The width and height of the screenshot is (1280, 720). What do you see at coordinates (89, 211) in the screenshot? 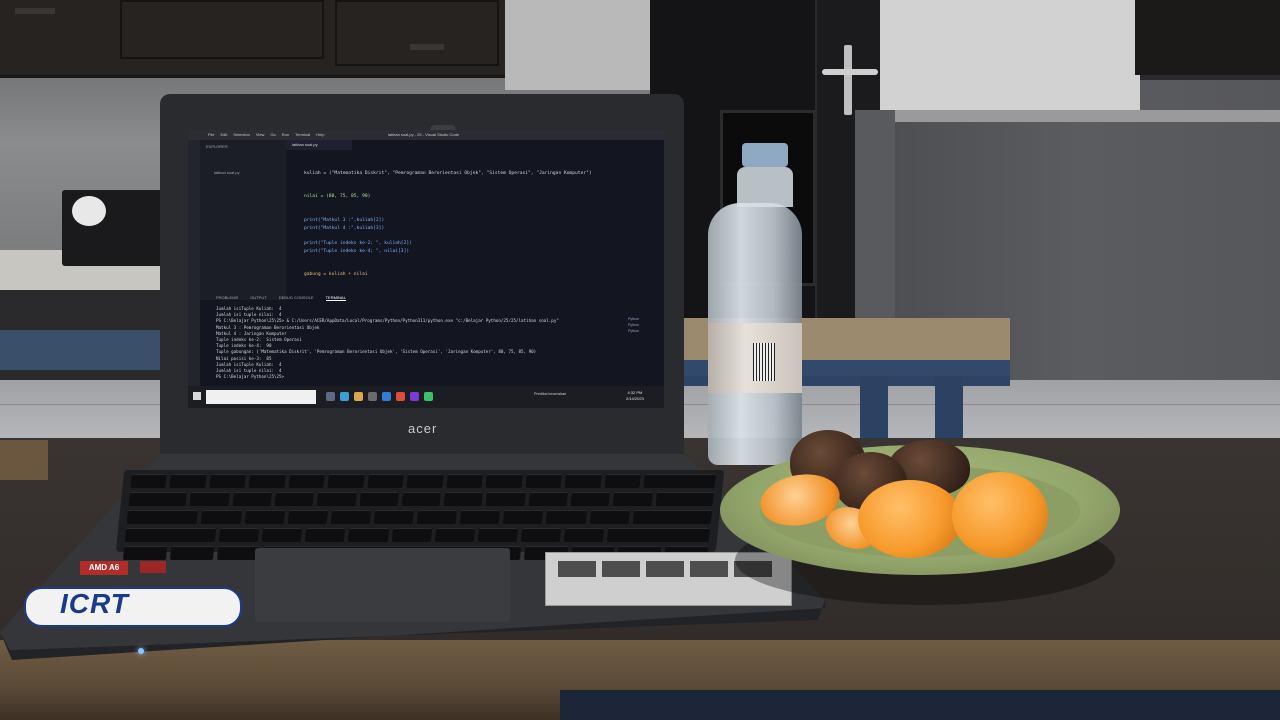
I see `laptop-sticker-icon` at bounding box center [89, 211].